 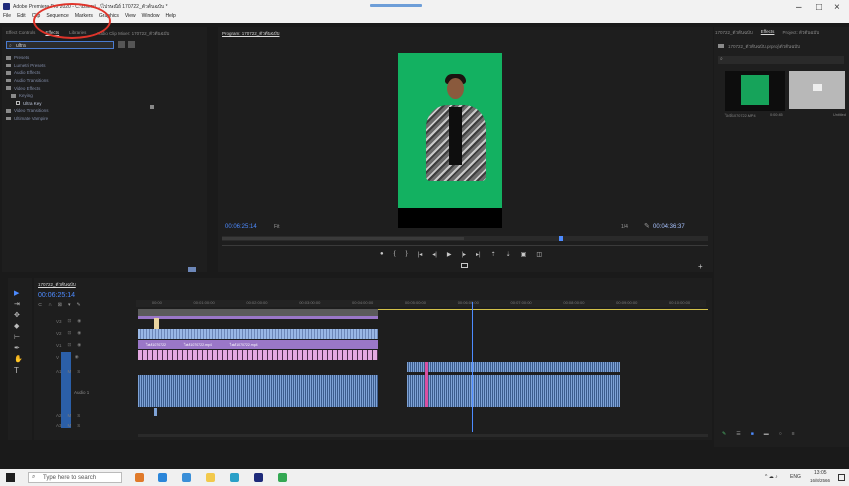 I want to click on edge-icon, so click(x=186, y=477).